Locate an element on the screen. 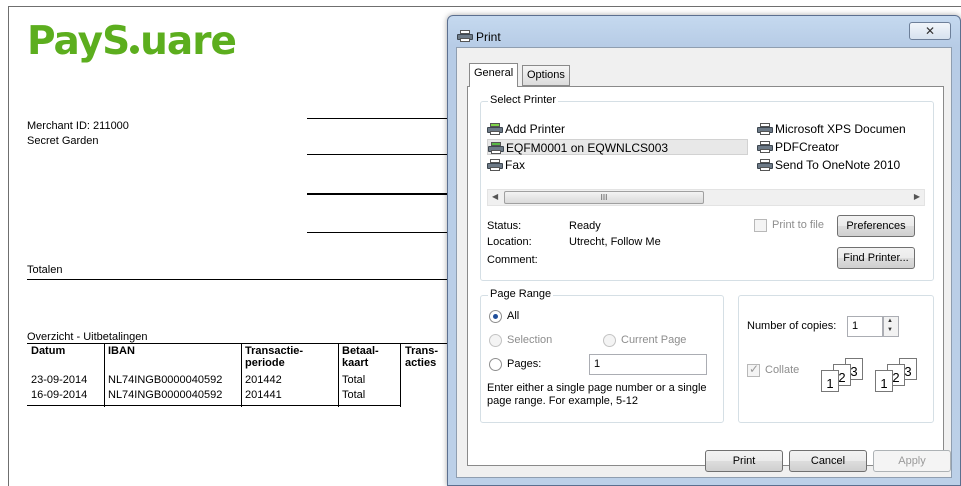 This screenshot has width=961, height=486. pages-radio is located at coordinates (495, 364).